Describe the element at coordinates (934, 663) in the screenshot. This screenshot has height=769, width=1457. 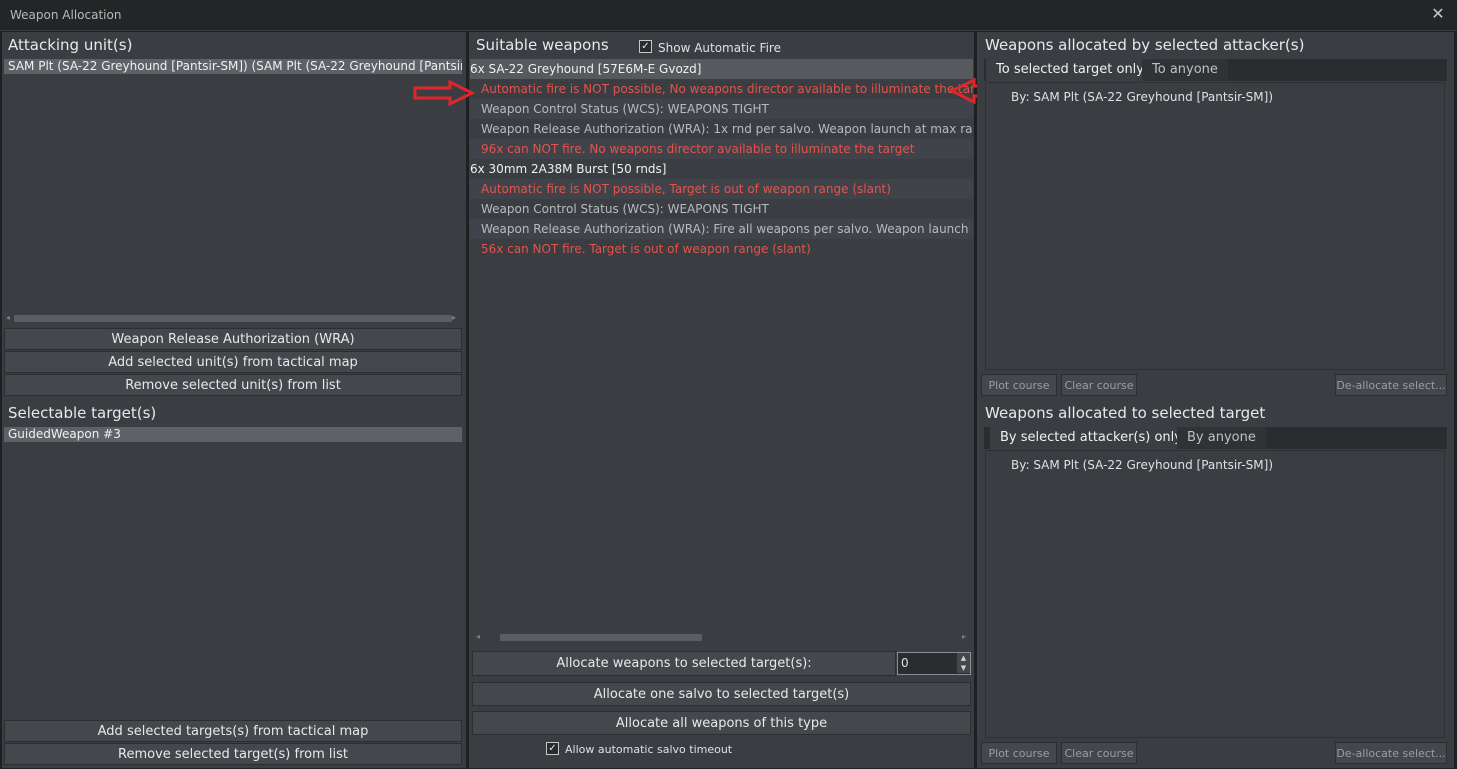
I see `allocate-quantity-stepper: 0 ▲ ▼` at that location.